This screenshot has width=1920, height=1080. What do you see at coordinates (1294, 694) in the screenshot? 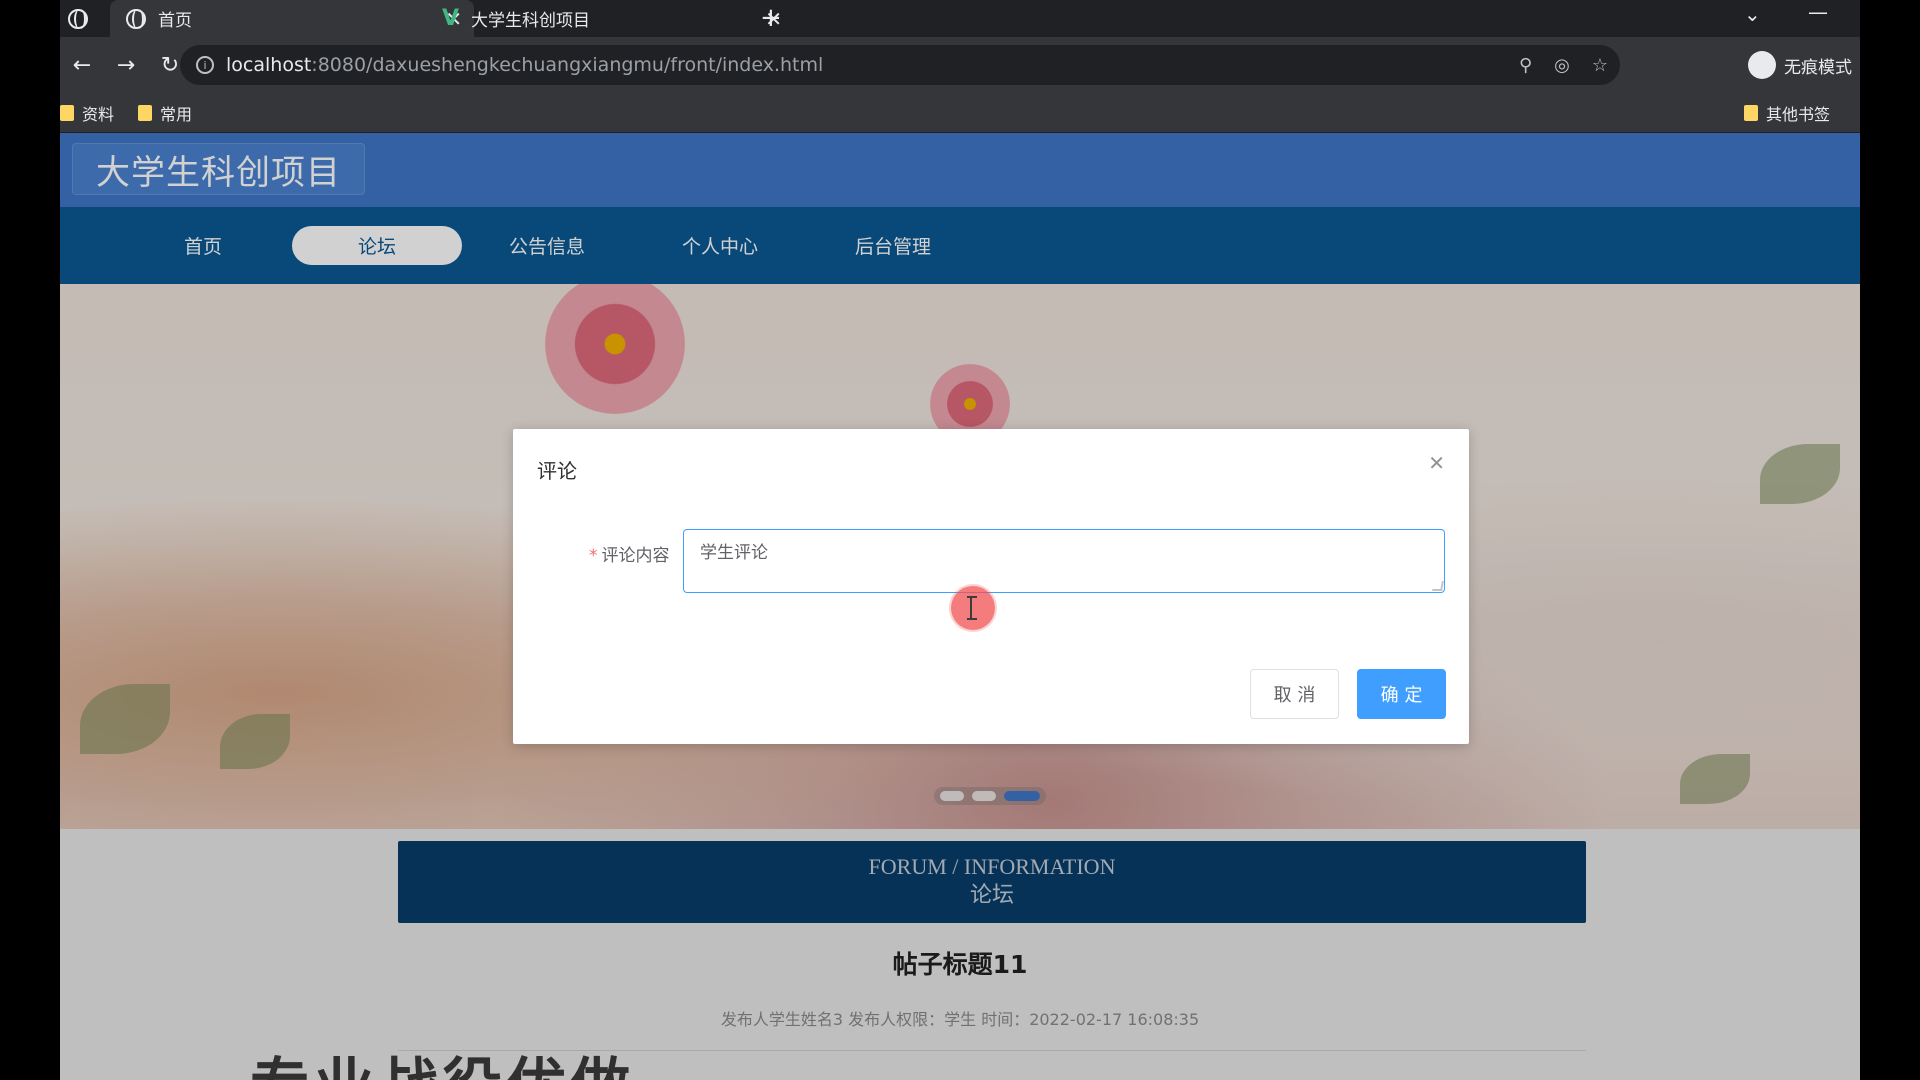
I see `cancel-button: 取 消` at bounding box center [1294, 694].